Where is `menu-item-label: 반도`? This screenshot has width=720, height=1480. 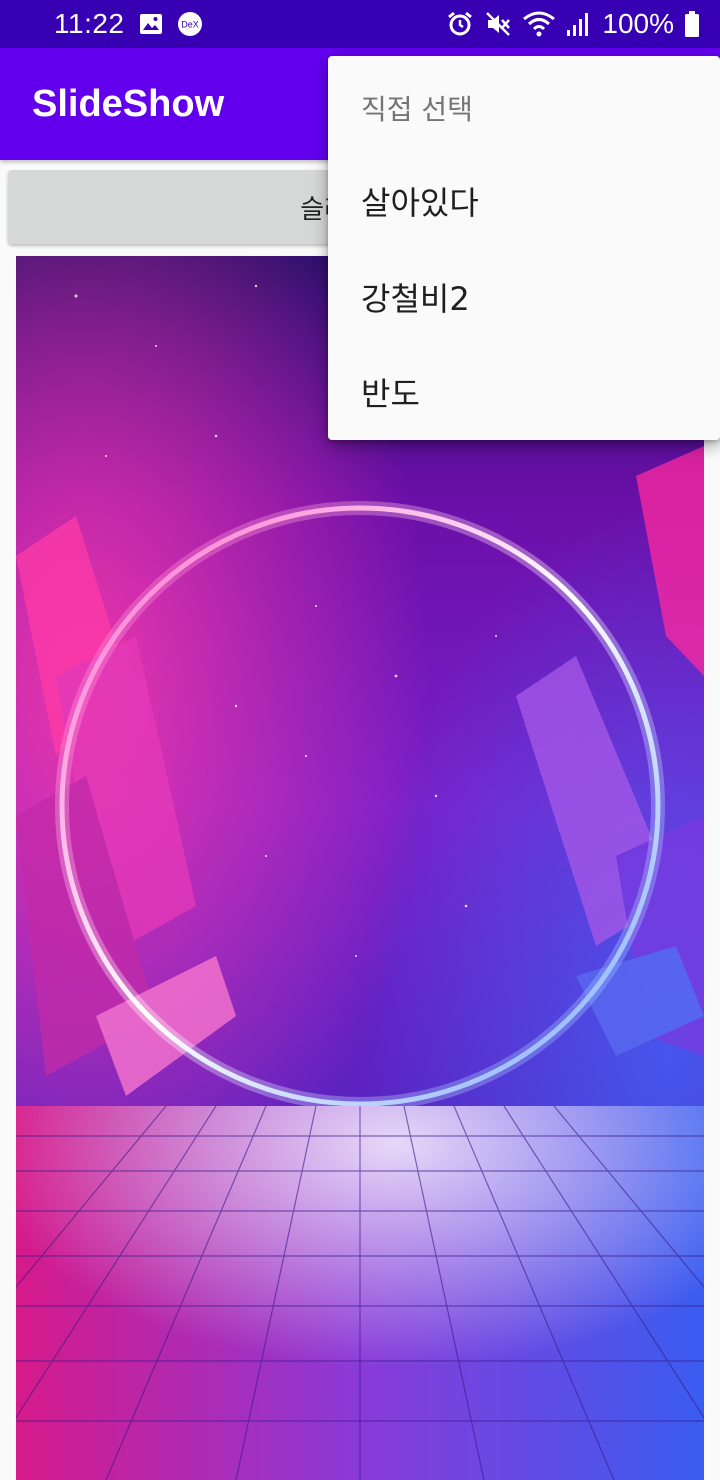 menu-item-label: 반도 is located at coordinates (390, 394).